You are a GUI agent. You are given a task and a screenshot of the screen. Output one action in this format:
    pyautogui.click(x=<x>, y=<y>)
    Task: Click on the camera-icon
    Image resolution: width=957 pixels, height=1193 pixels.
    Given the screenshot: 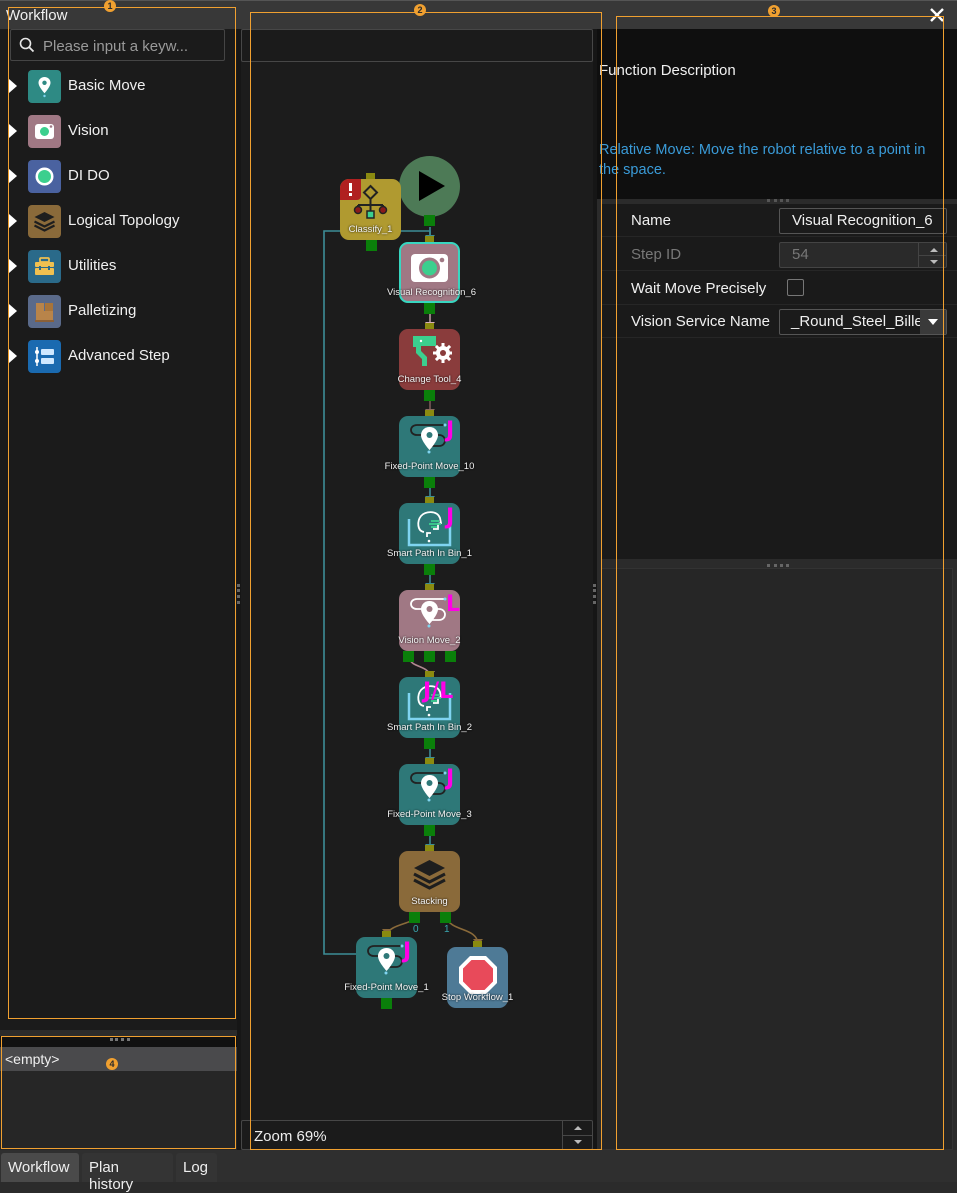 What is the action you would take?
    pyautogui.click(x=429, y=268)
    